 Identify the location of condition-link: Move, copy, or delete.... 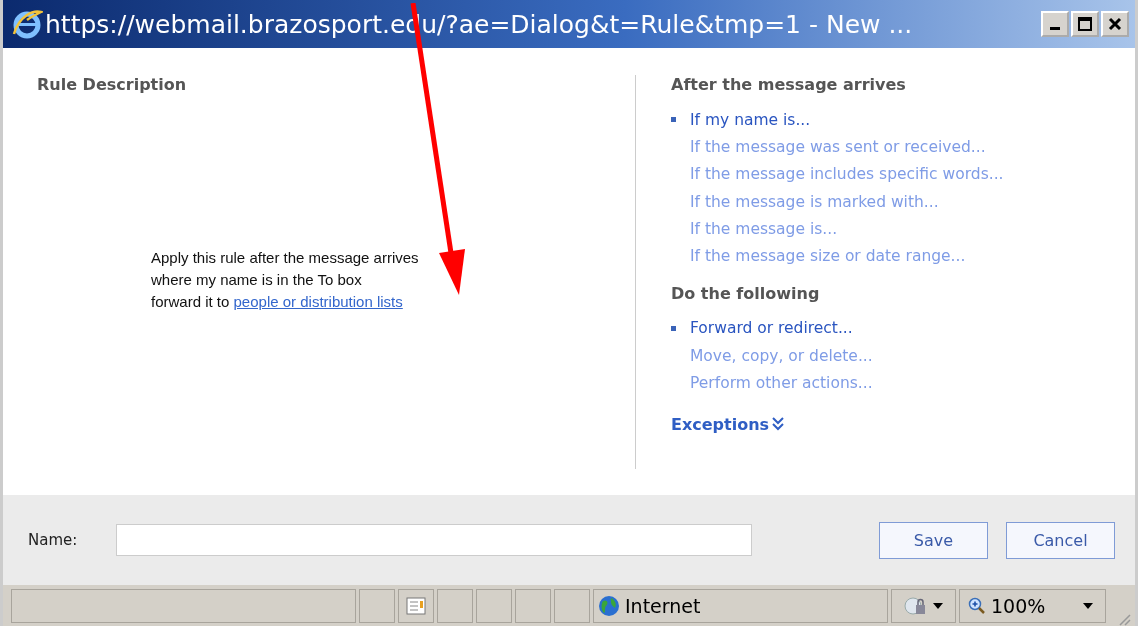
(781, 355).